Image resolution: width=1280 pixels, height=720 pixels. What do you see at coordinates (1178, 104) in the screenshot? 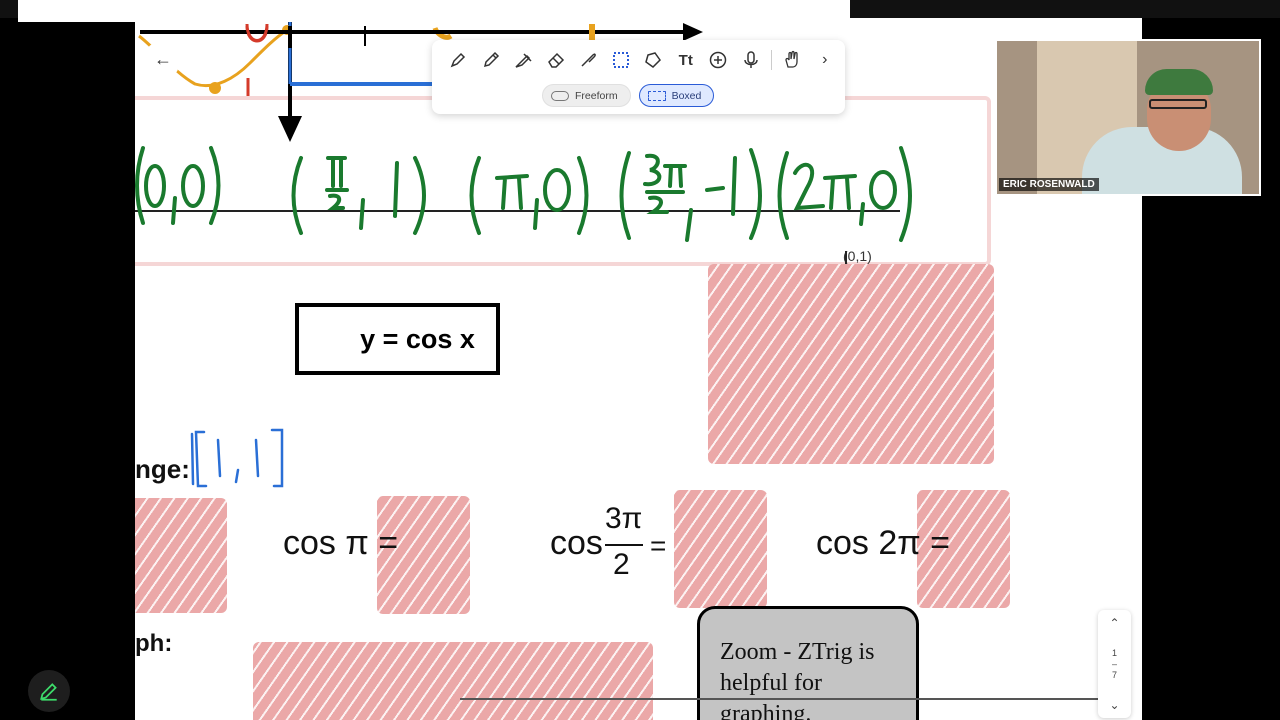
I see `person-glasses` at bounding box center [1178, 104].